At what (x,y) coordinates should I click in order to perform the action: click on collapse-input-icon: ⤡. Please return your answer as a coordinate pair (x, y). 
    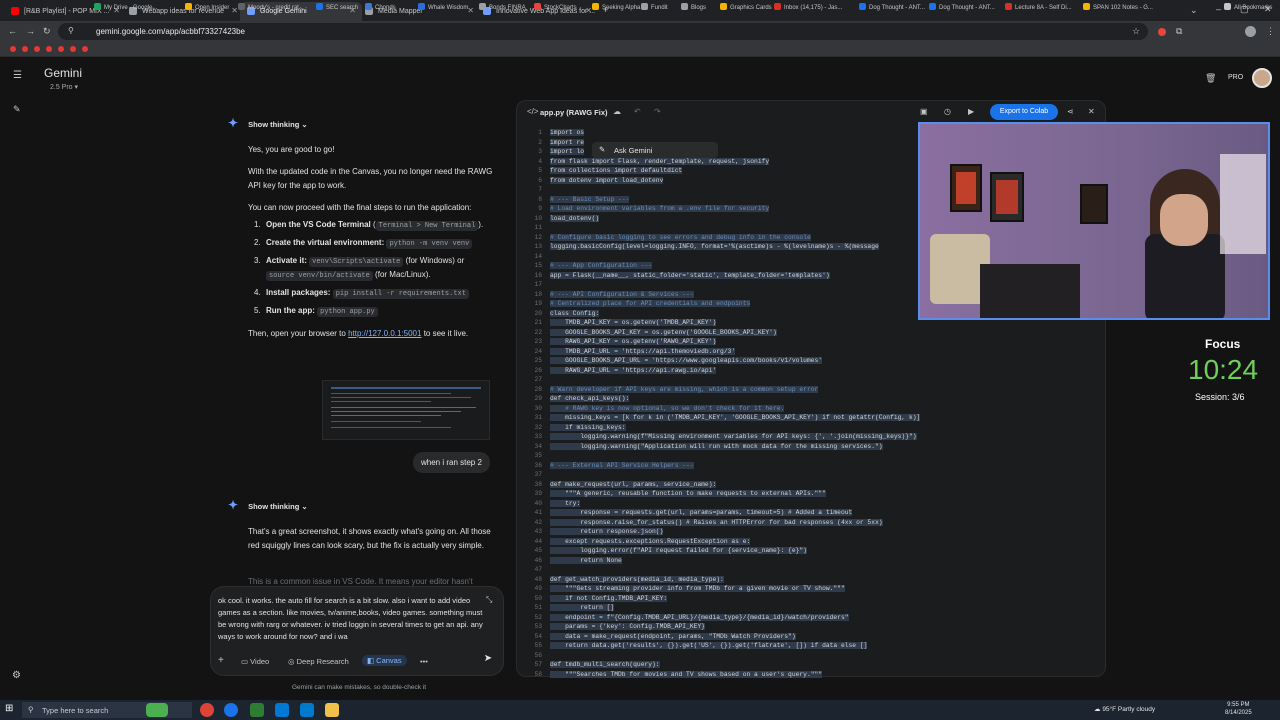
    Looking at the image, I should click on (489, 600).